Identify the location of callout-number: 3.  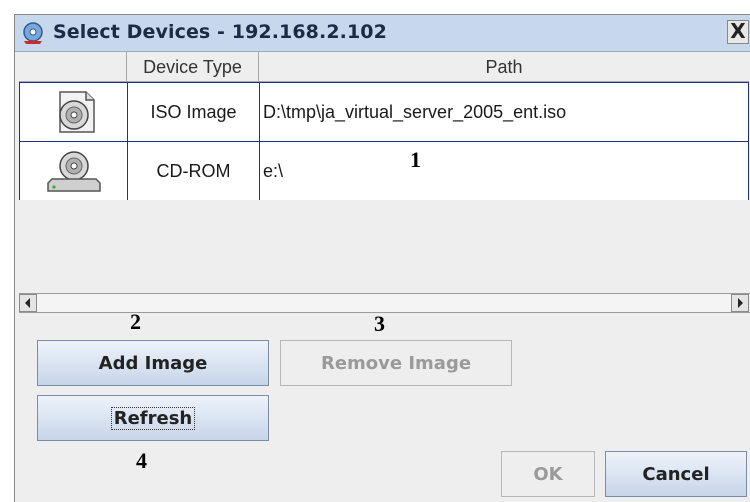
(379, 323).